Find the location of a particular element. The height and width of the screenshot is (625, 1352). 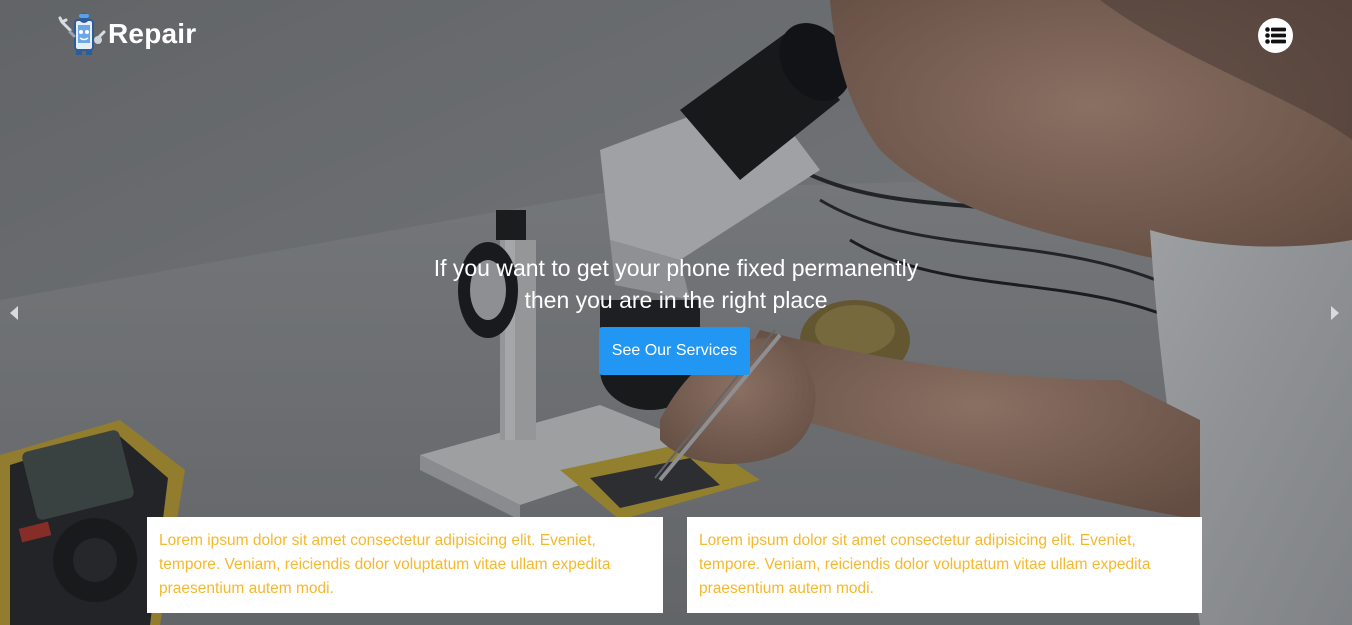

list-icon is located at coordinates (1275, 35).